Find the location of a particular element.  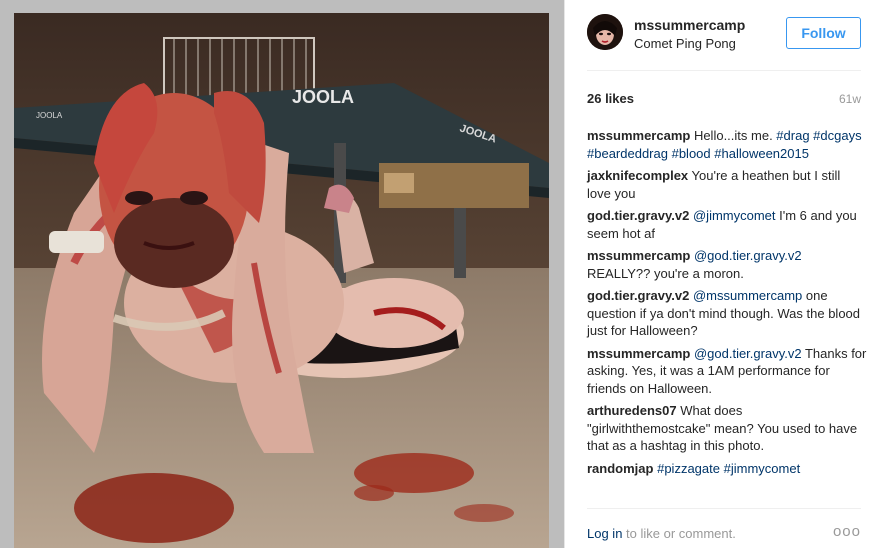

avatar-image is located at coordinates (605, 32).